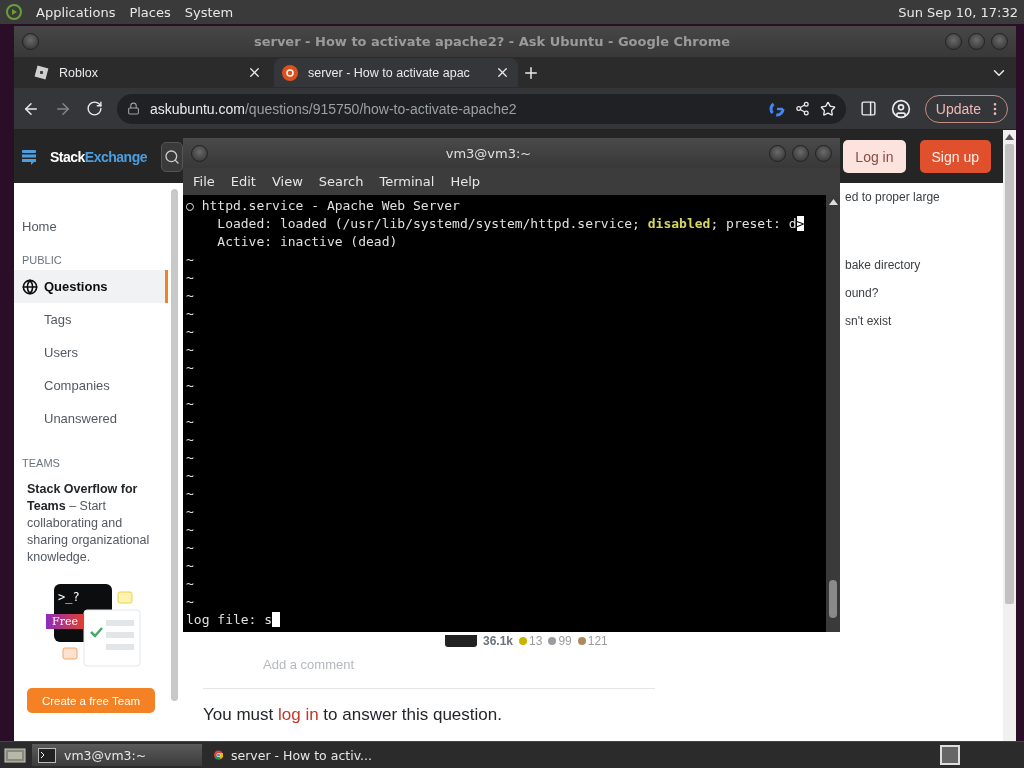  What do you see at coordinates (592, 641) in the screenshot?
I see `badge-count: 121` at bounding box center [592, 641].